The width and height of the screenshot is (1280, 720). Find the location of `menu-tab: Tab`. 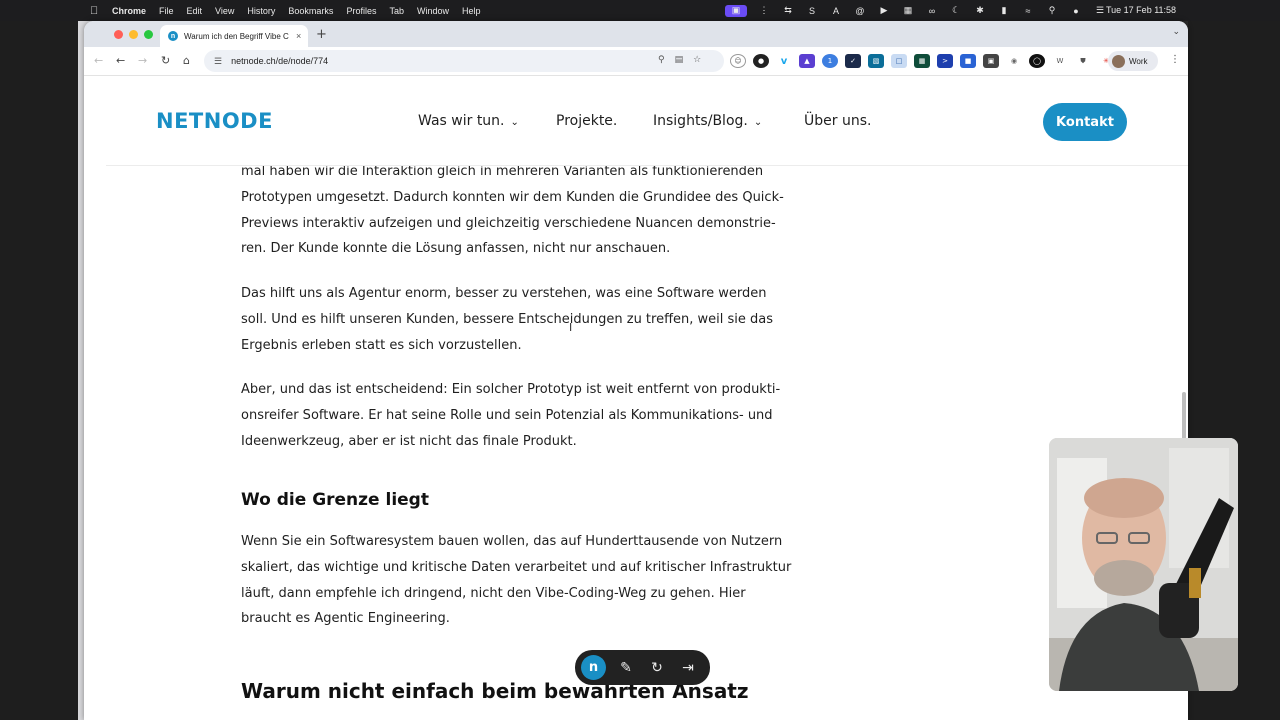

menu-tab: Tab is located at coordinates (396, 11).